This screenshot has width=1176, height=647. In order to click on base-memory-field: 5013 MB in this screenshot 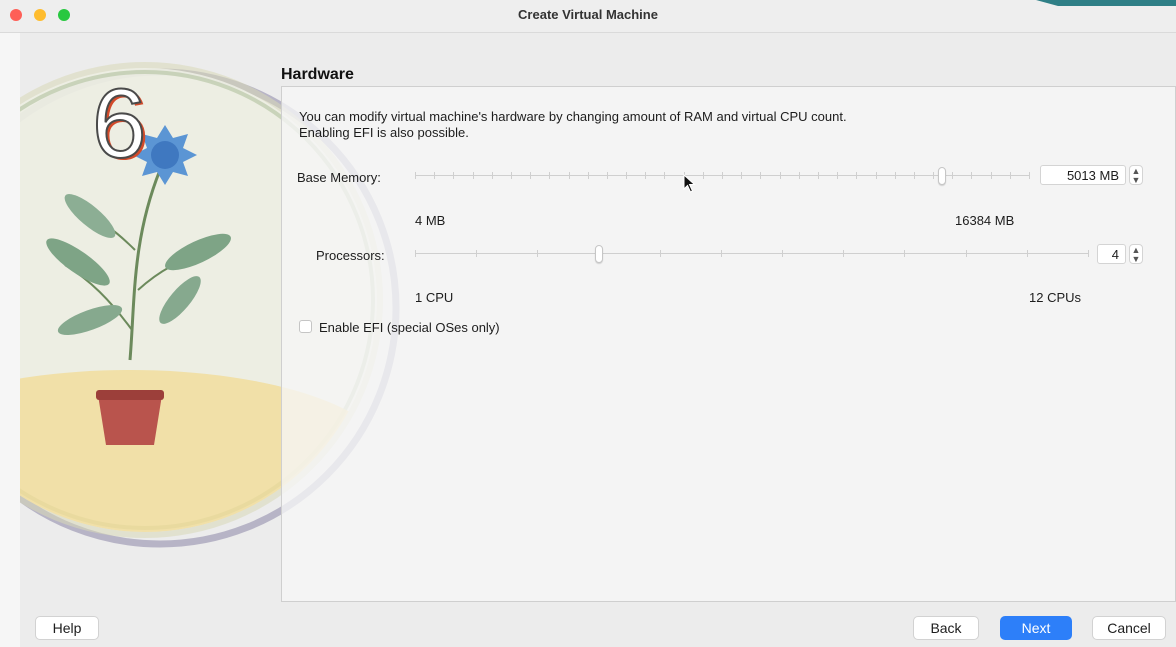, I will do `click(1083, 175)`.